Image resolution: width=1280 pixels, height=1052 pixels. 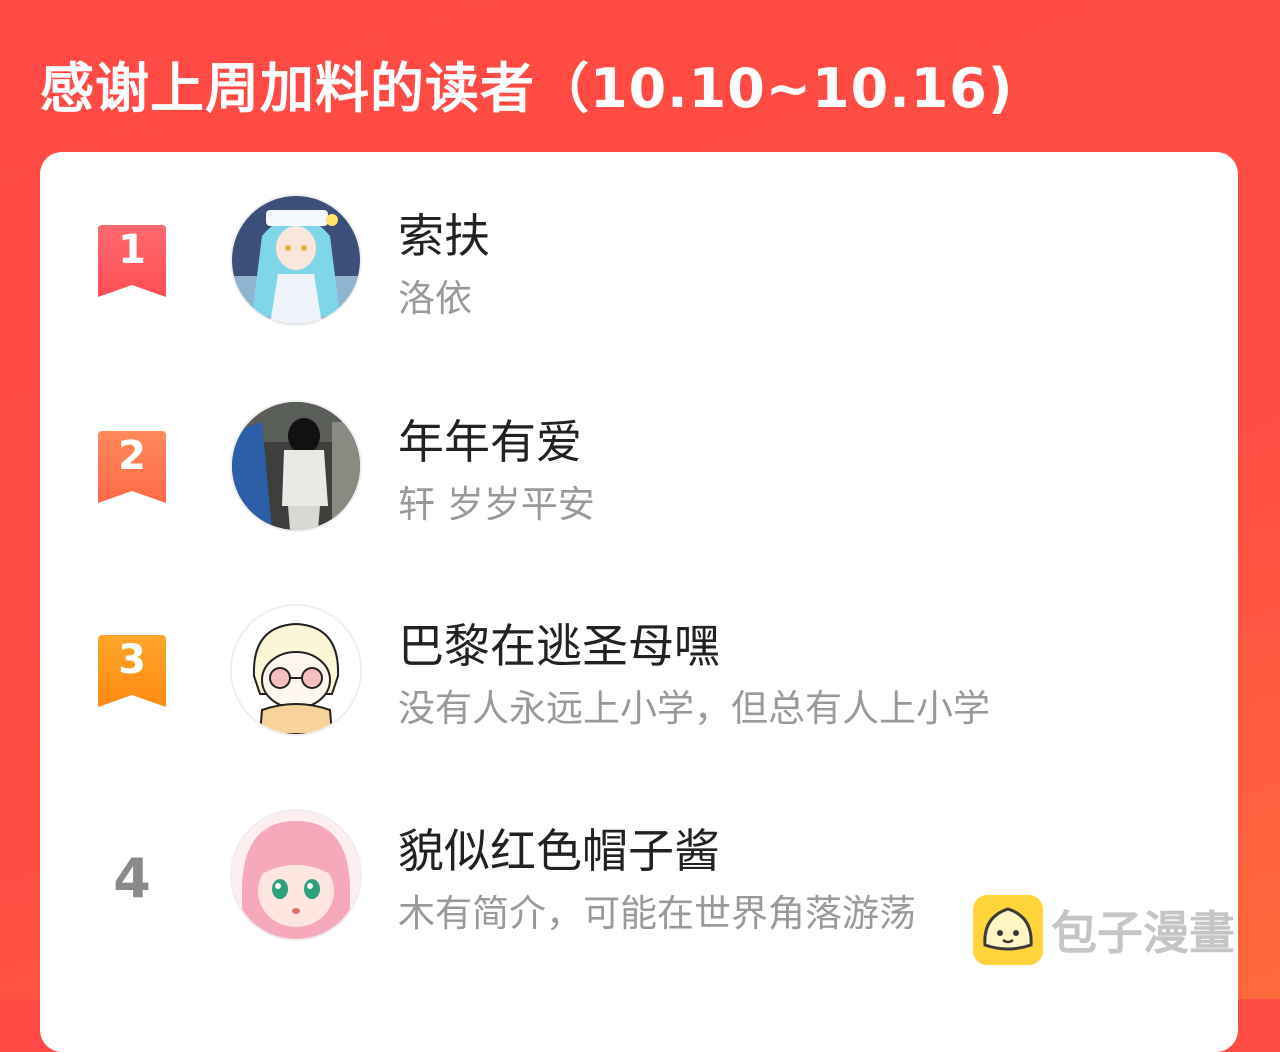 I want to click on rank-number: 3, so click(x=132, y=660).